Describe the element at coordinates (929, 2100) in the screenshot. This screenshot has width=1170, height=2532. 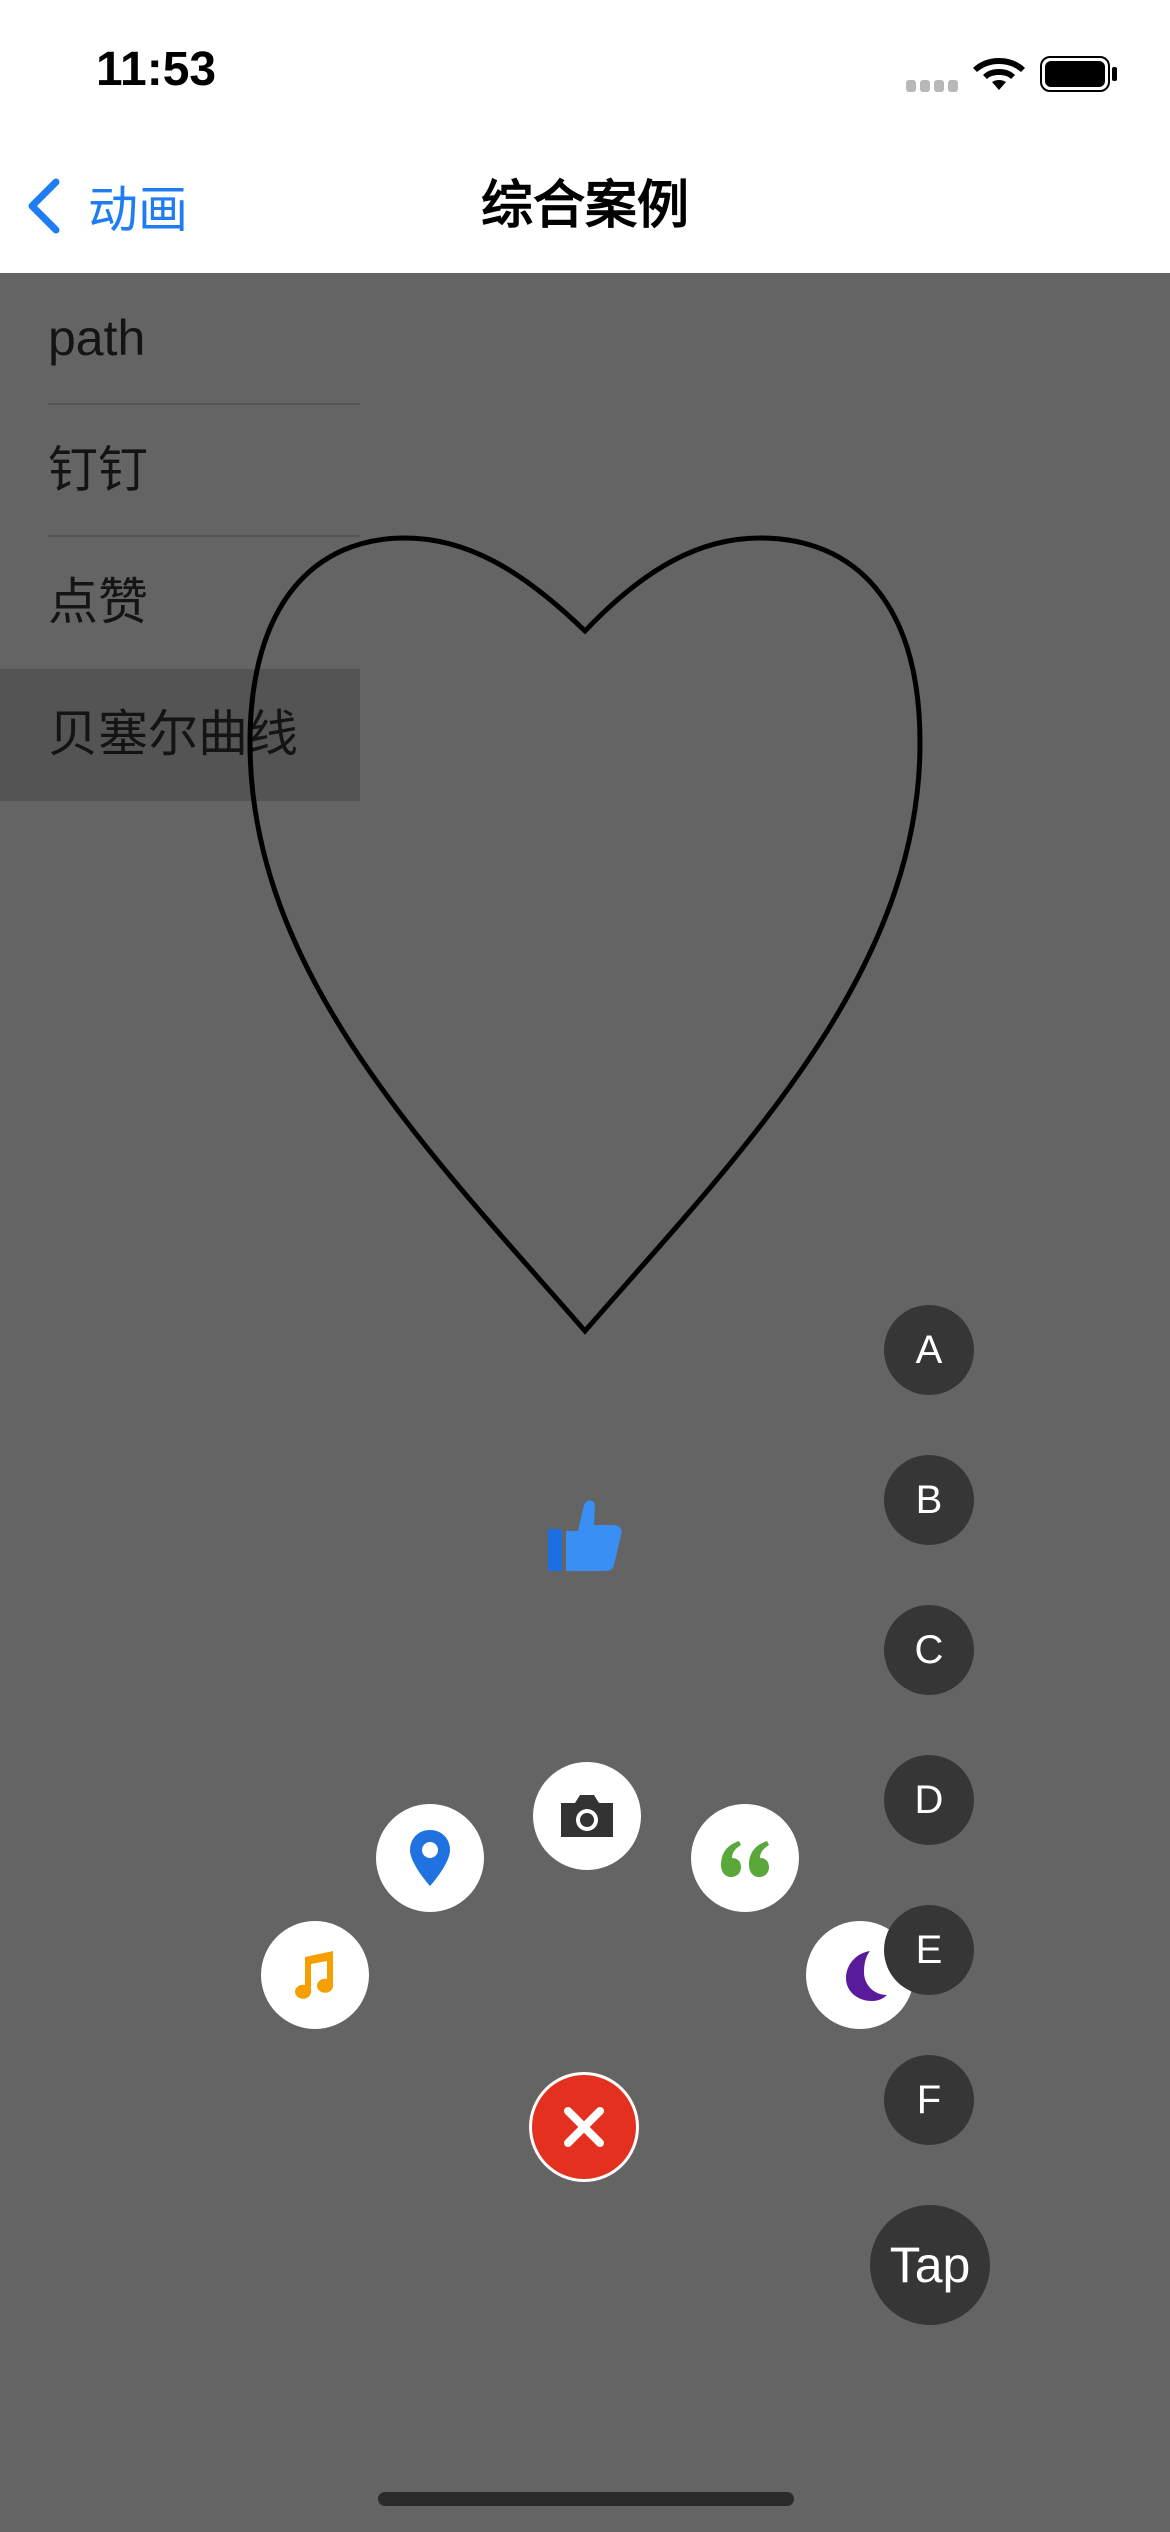
I see `letter-button-f: F` at that location.